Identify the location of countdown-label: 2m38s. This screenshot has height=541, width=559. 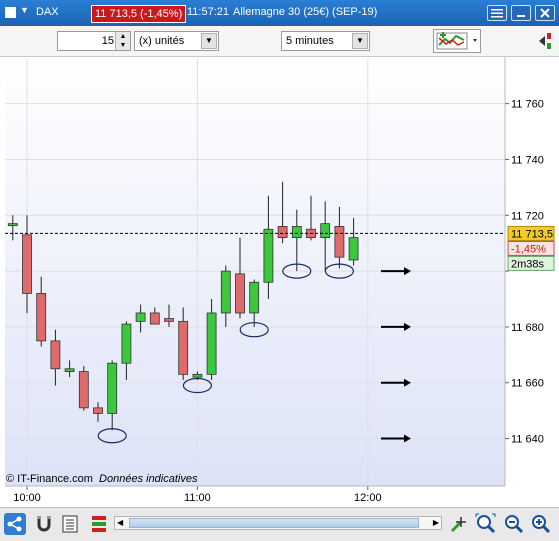
(528, 264).